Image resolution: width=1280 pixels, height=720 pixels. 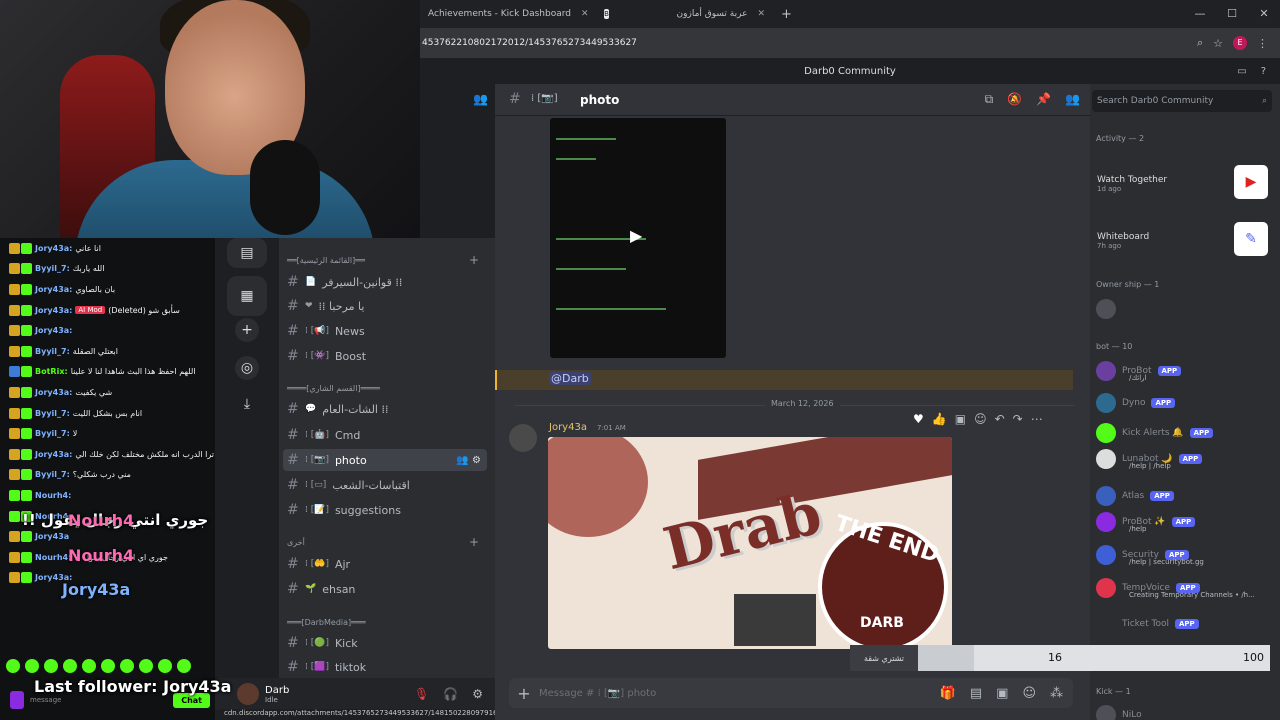 What do you see at coordinates (1029, 693) in the screenshot?
I see `emoji-icon: ☺` at bounding box center [1029, 693].